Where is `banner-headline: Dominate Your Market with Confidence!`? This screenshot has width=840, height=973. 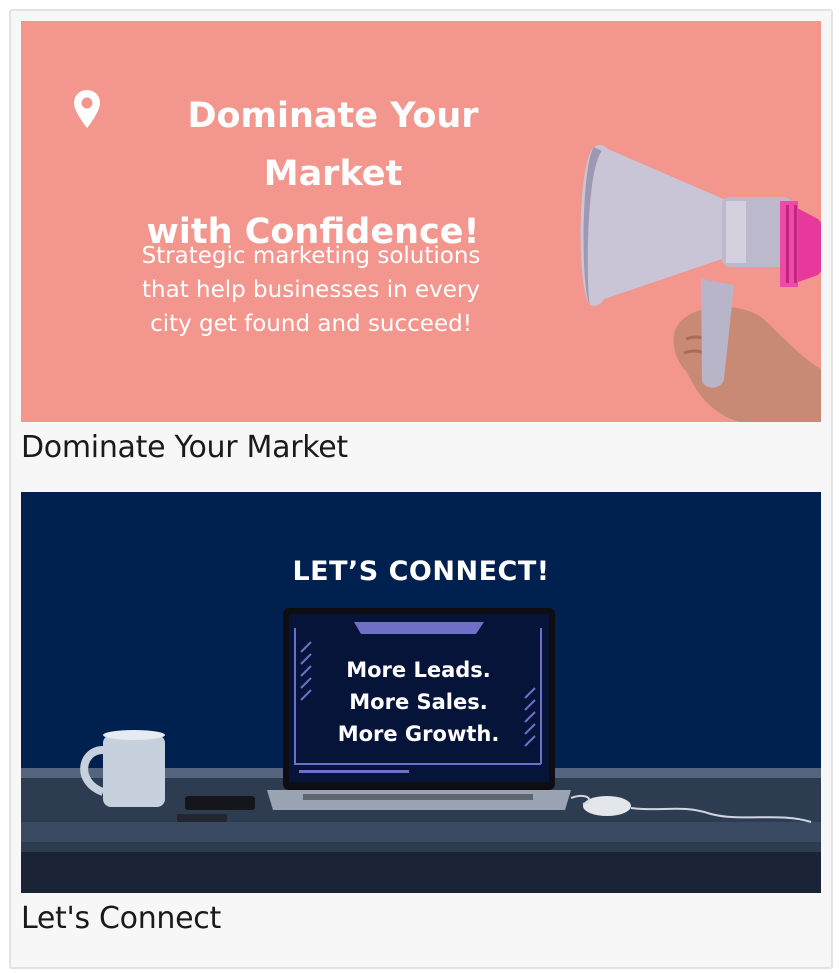
banner-headline: Dominate Your Market with Confidence! is located at coordinates (313, 174).